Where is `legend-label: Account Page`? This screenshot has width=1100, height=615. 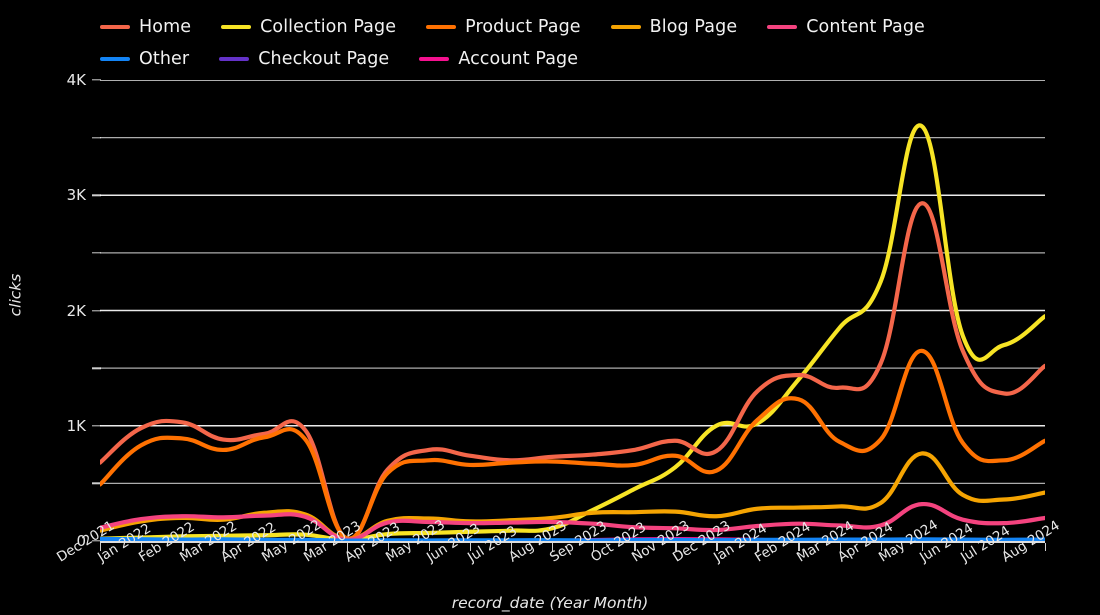
legend-label: Account Page is located at coordinates (518, 59).